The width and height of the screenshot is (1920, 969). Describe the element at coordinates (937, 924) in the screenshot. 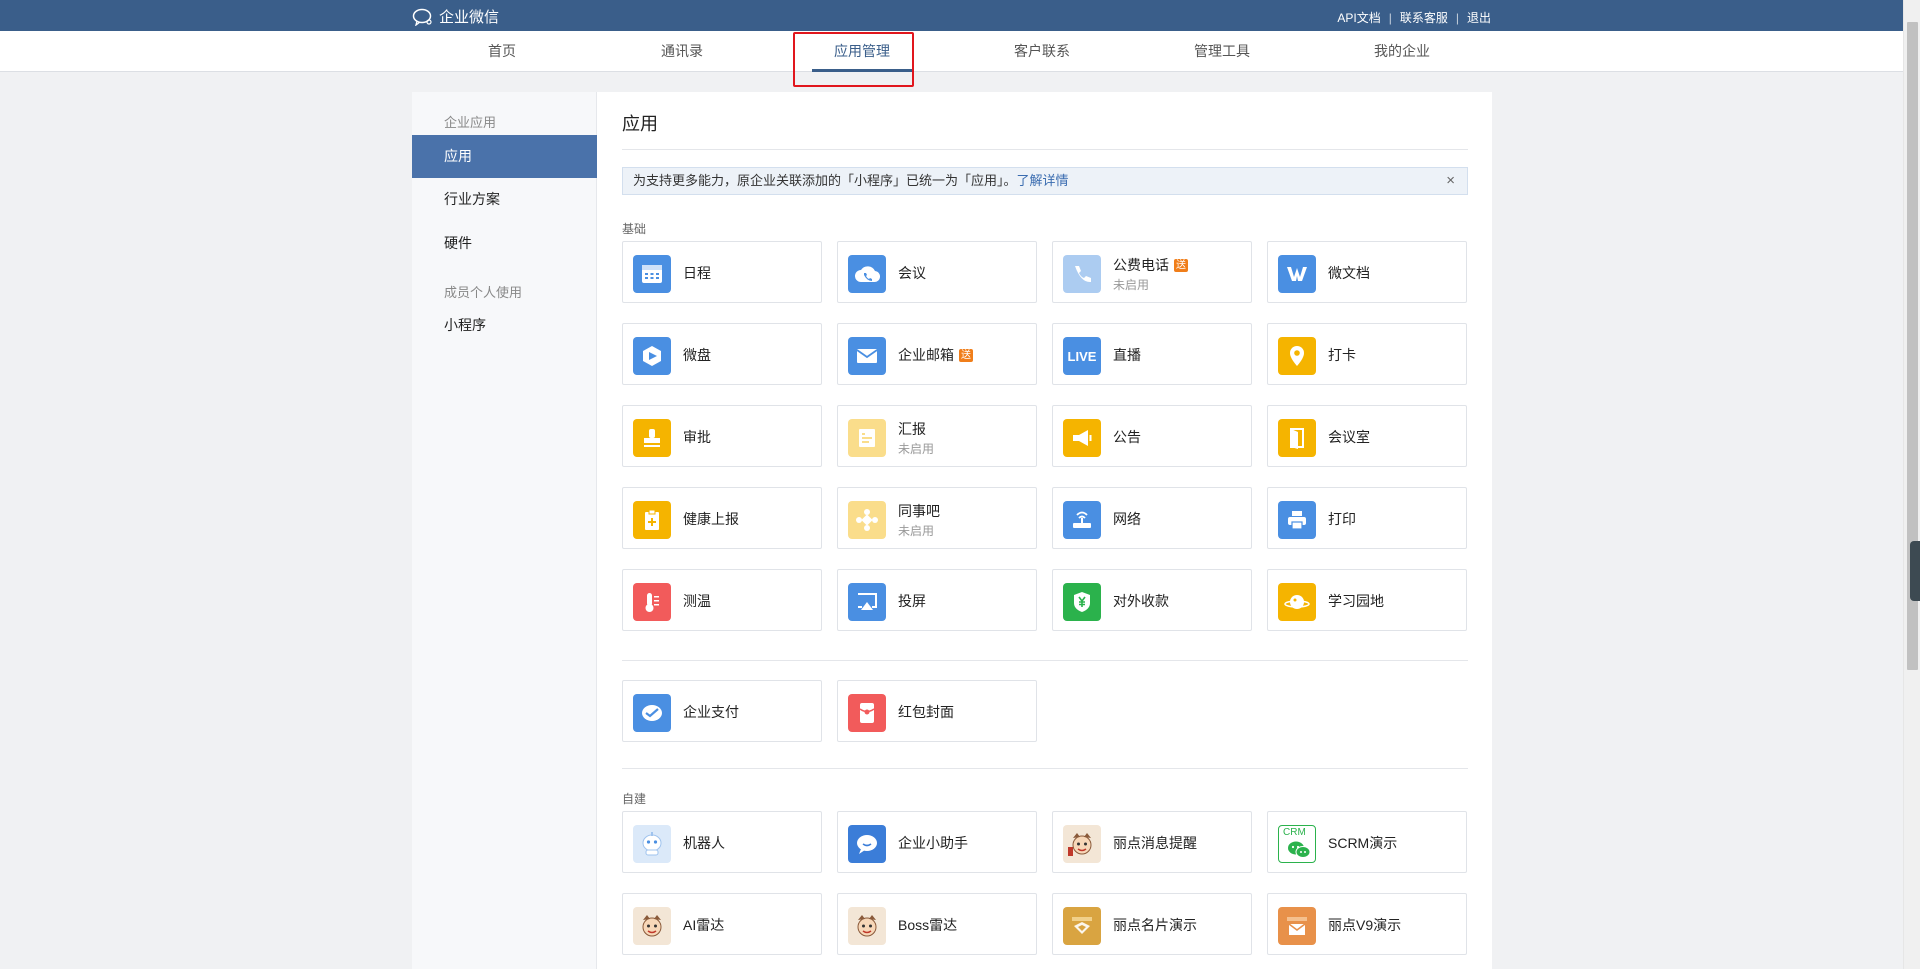

I see `app-card-boss-radar: Boss雷达` at that location.